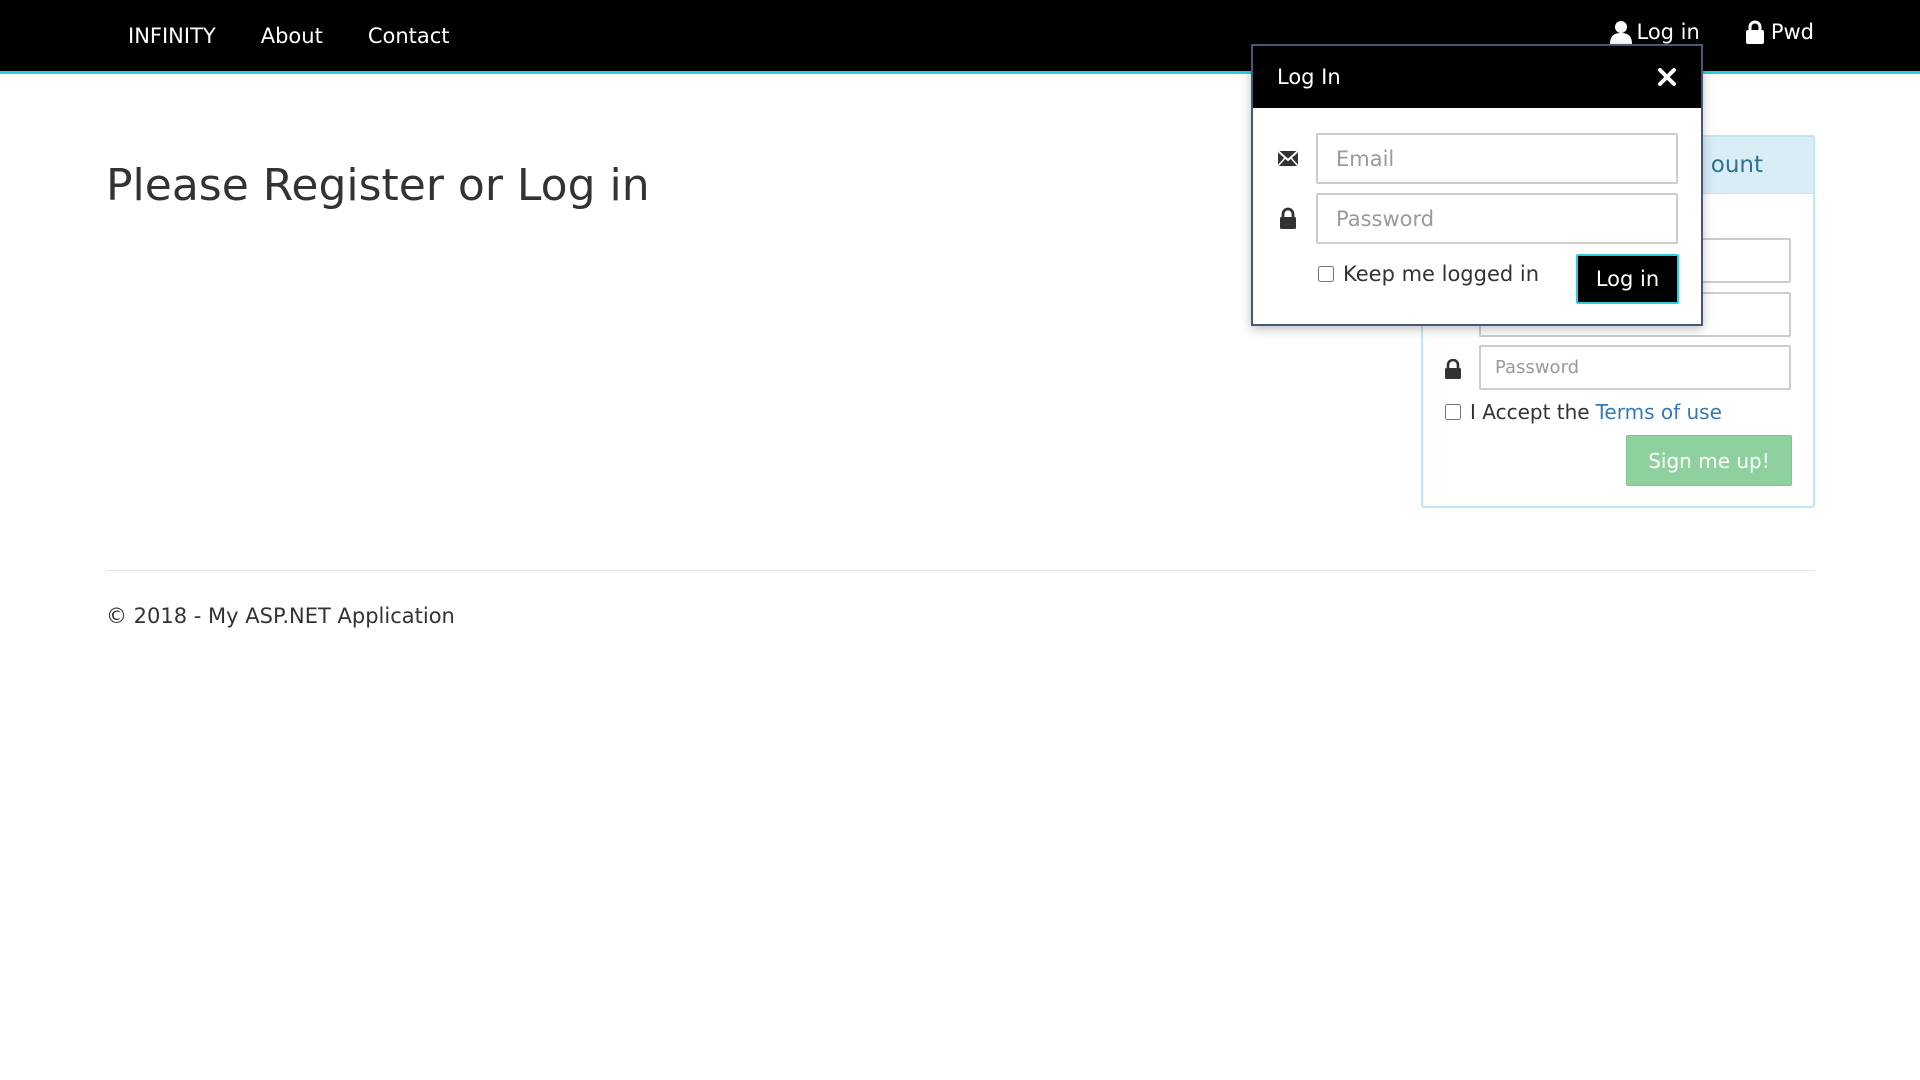 Image resolution: width=1920 pixels, height=1080 pixels. Describe the element at coordinates (1635, 367) in the screenshot. I see `register-password-input` at that location.